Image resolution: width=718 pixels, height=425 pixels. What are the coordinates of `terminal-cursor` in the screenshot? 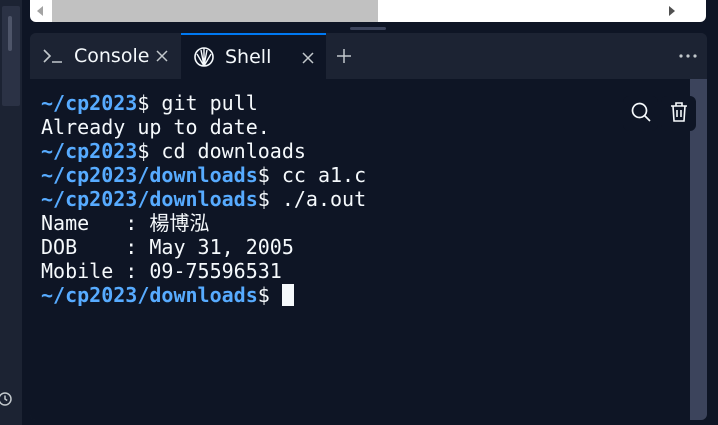 It's located at (287, 295).